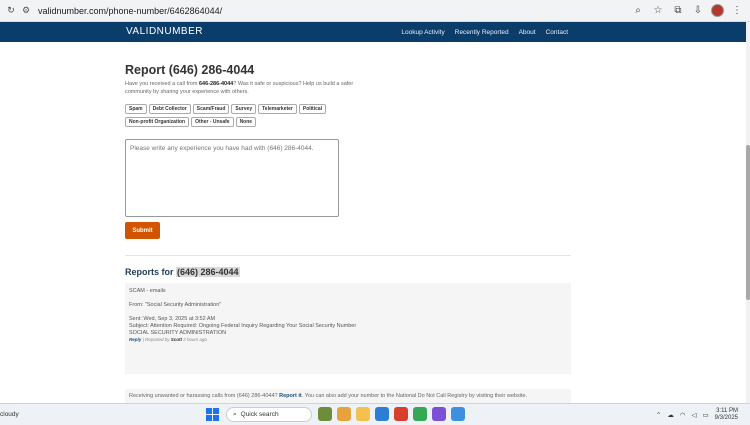  Describe the element at coordinates (705, 415) in the screenshot. I see `battery-icon: ▭` at that location.